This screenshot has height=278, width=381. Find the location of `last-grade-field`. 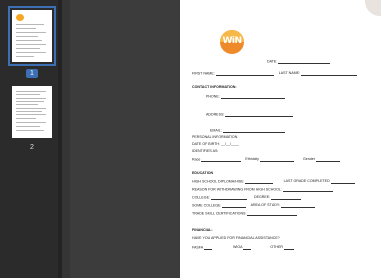

last-grade-field is located at coordinates (342, 182).